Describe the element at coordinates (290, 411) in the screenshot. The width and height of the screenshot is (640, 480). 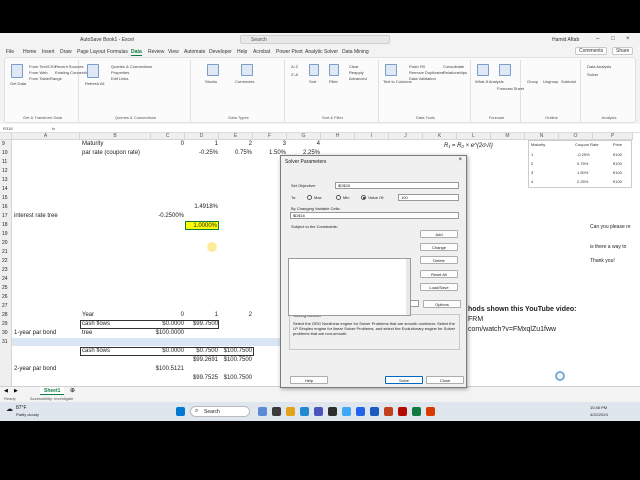
I see `file-explorer-icon` at that location.